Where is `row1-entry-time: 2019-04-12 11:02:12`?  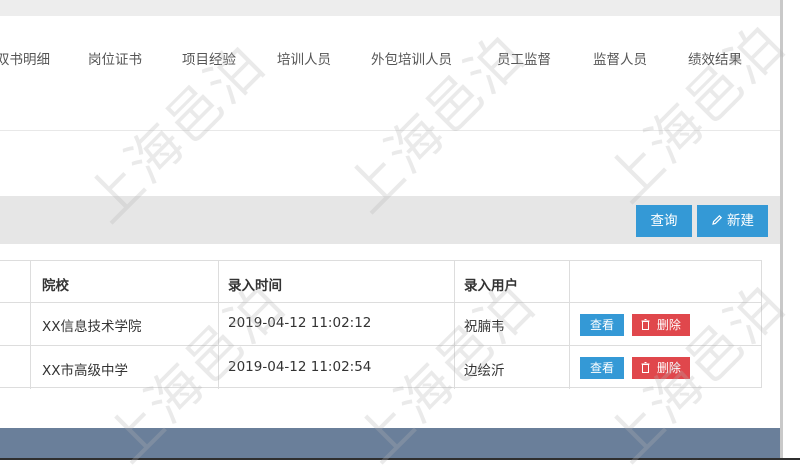
row1-entry-time: 2019-04-12 11:02:12 is located at coordinates (300, 323).